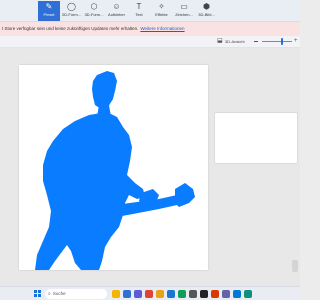  What do you see at coordinates (49, 14) in the screenshot?
I see `tool-label: Pinsel` at bounding box center [49, 14].